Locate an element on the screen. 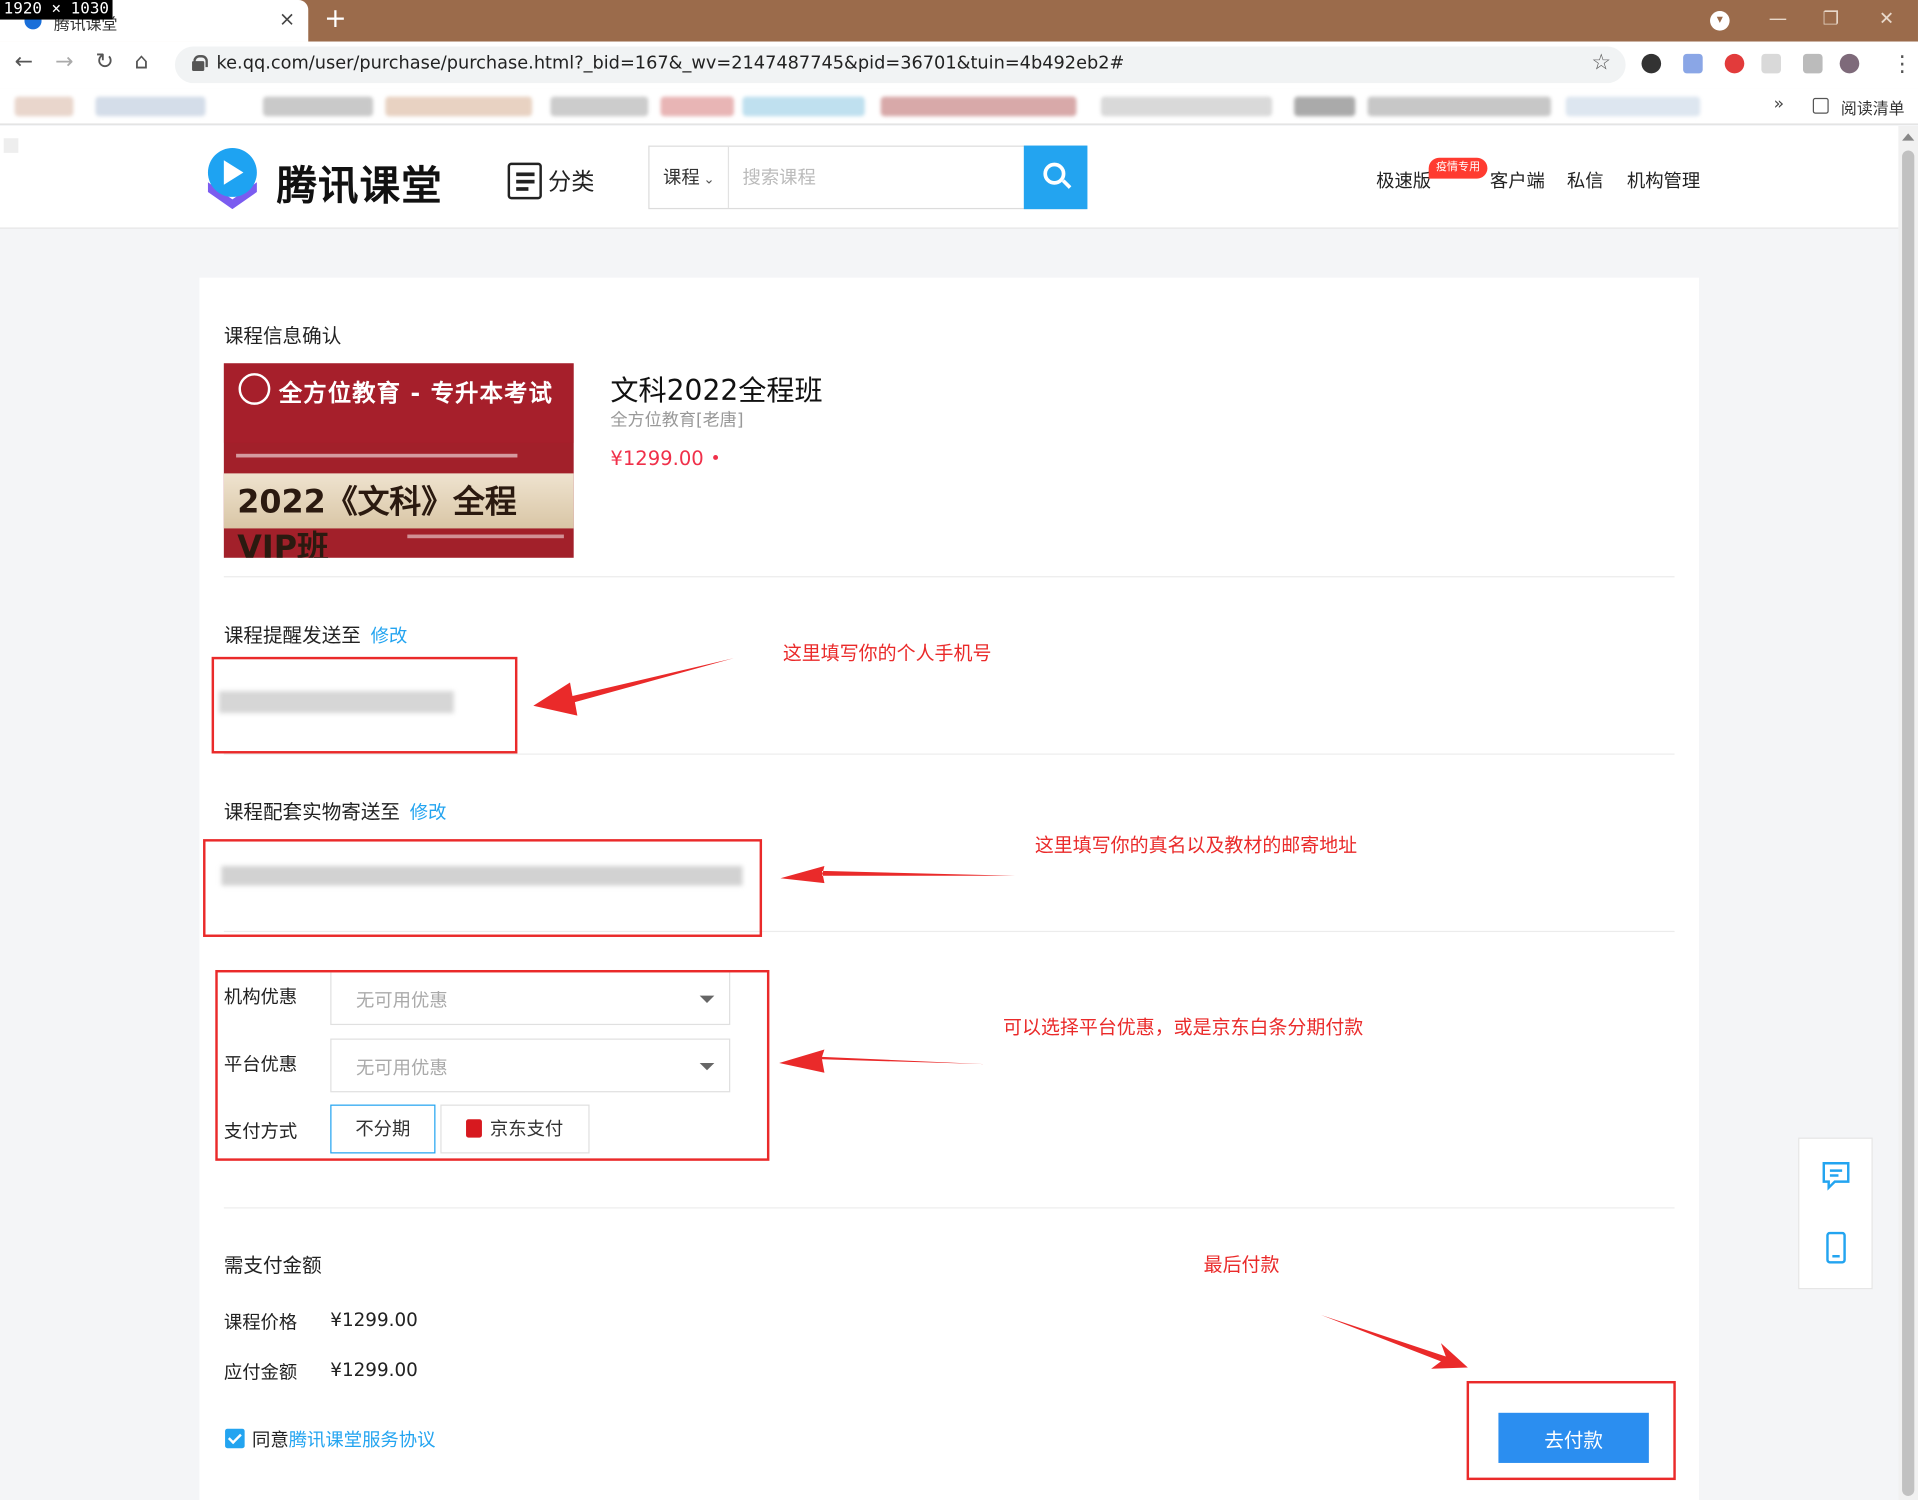 The image size is (1918, 1500). forward-icon: → is located at coordinates (64, 62).